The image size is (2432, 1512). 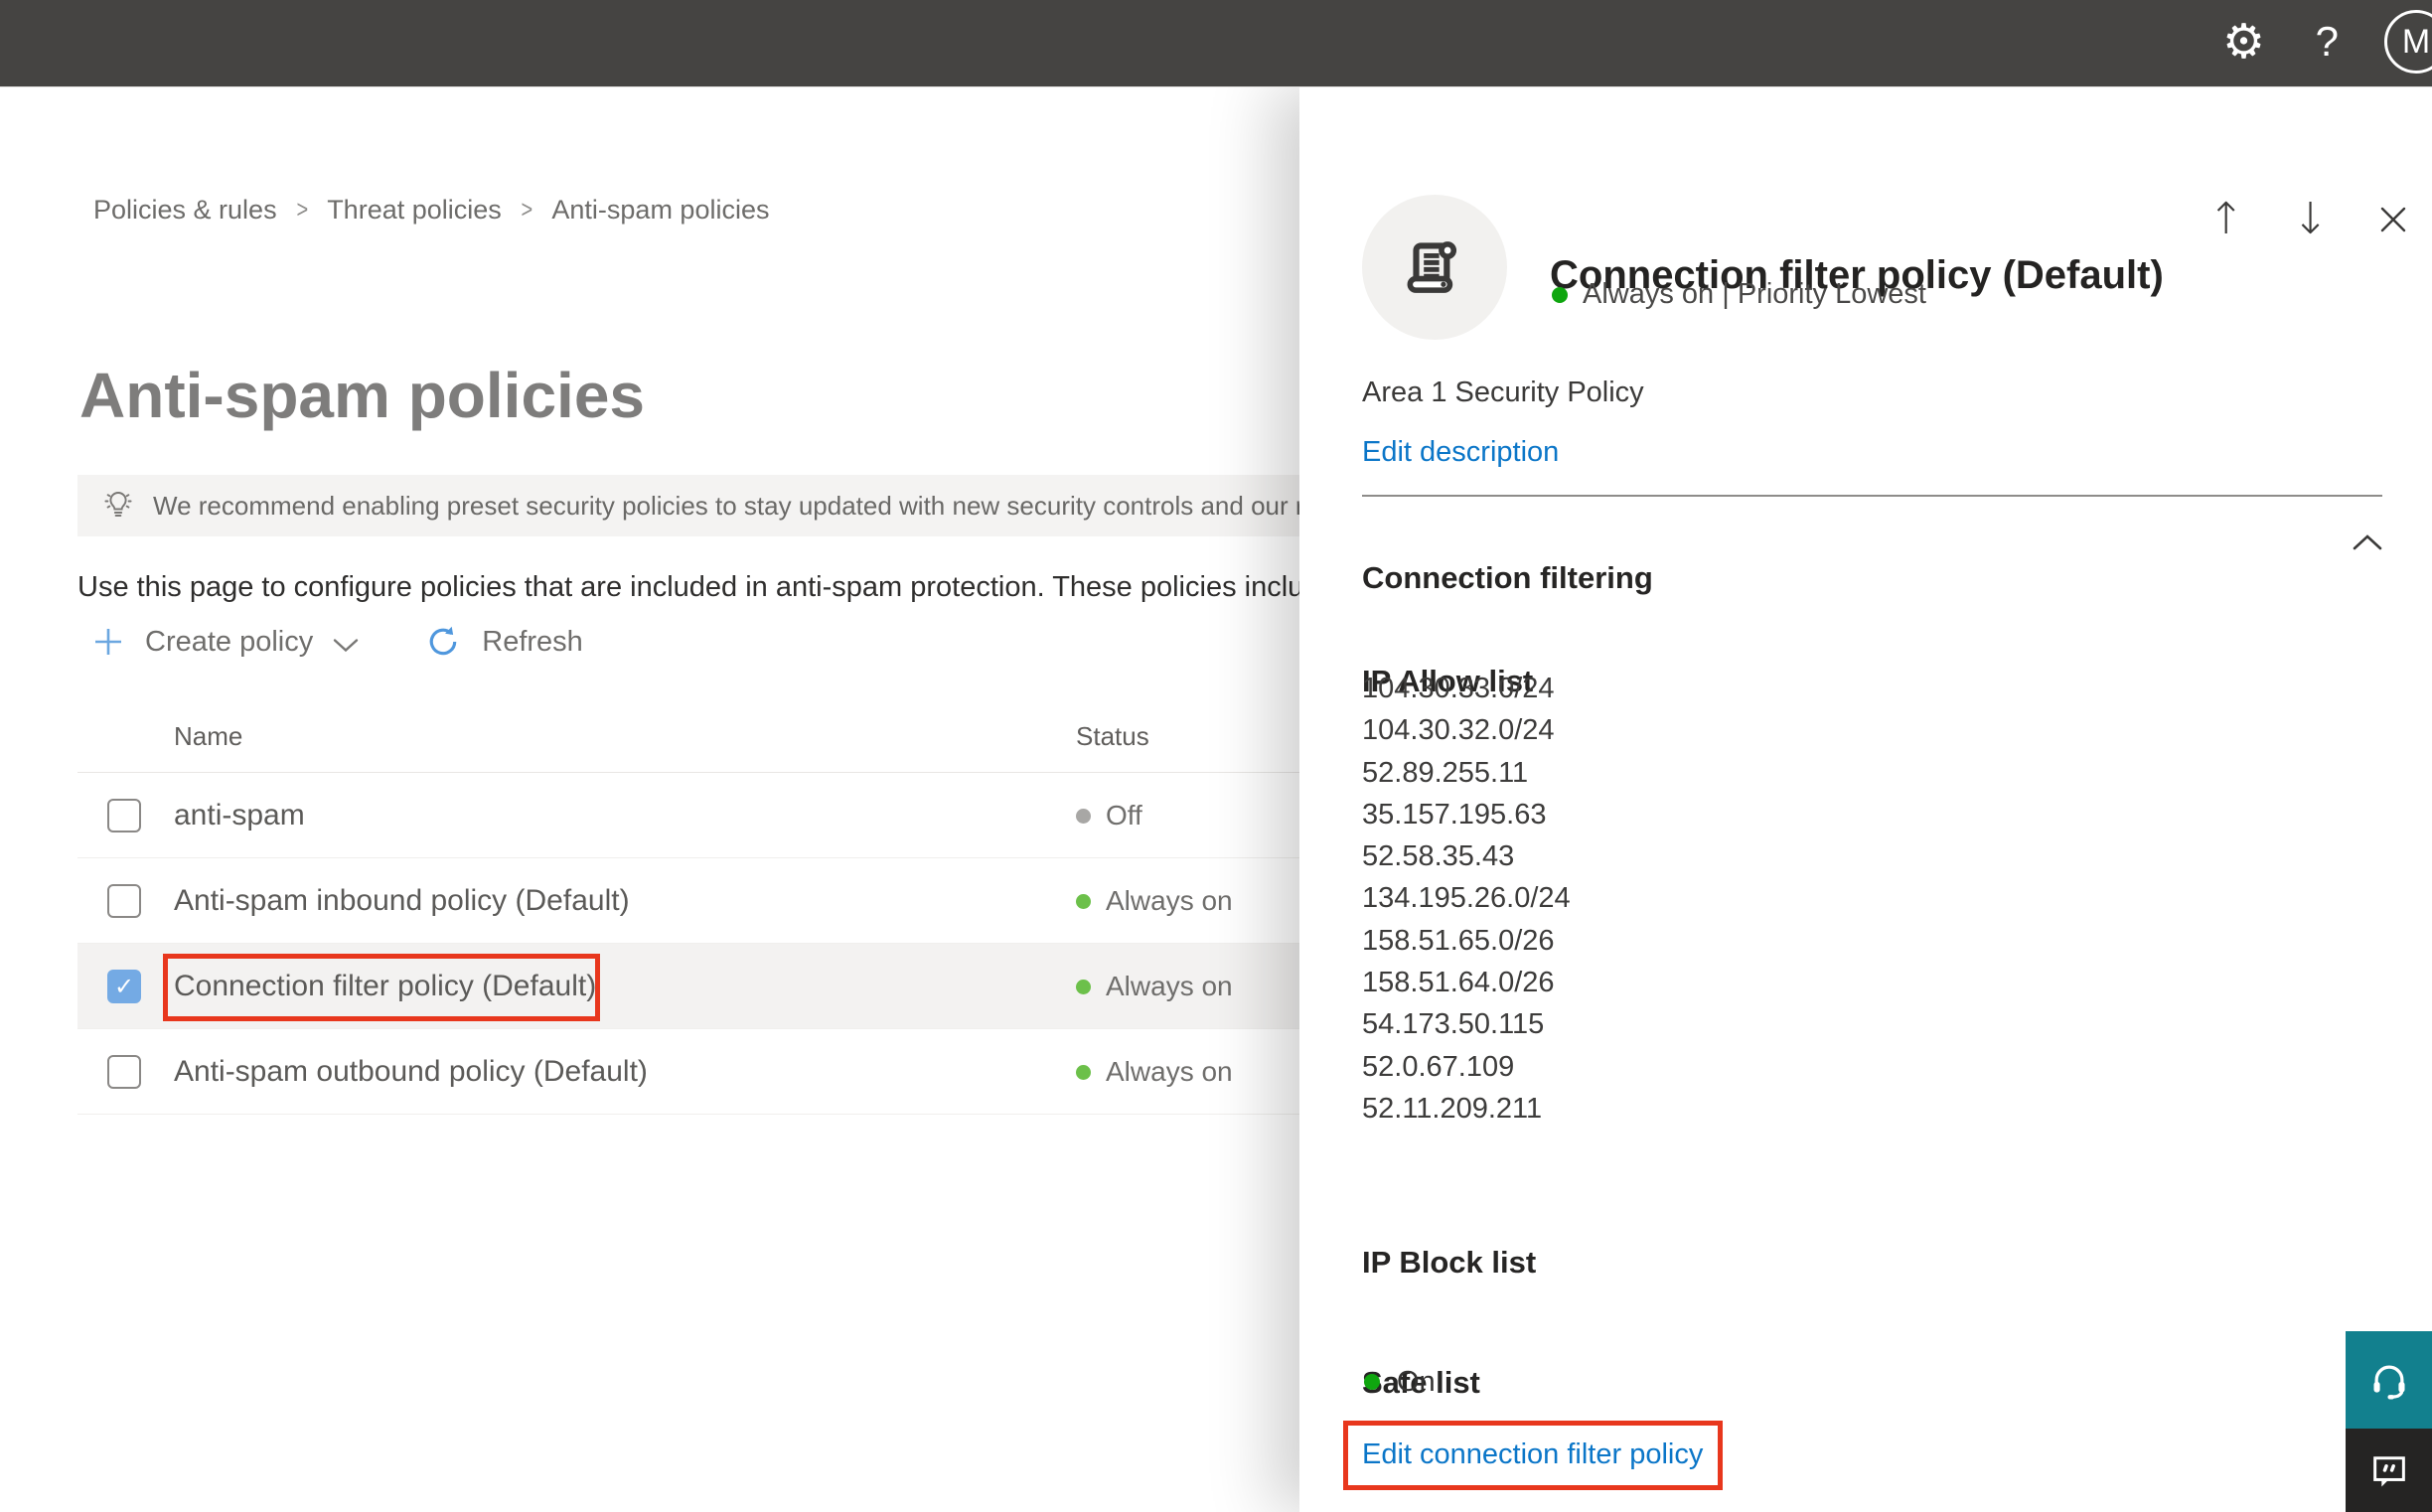 I want to click on toolbar: Create policy Refresh, so click(x=337, y=642).